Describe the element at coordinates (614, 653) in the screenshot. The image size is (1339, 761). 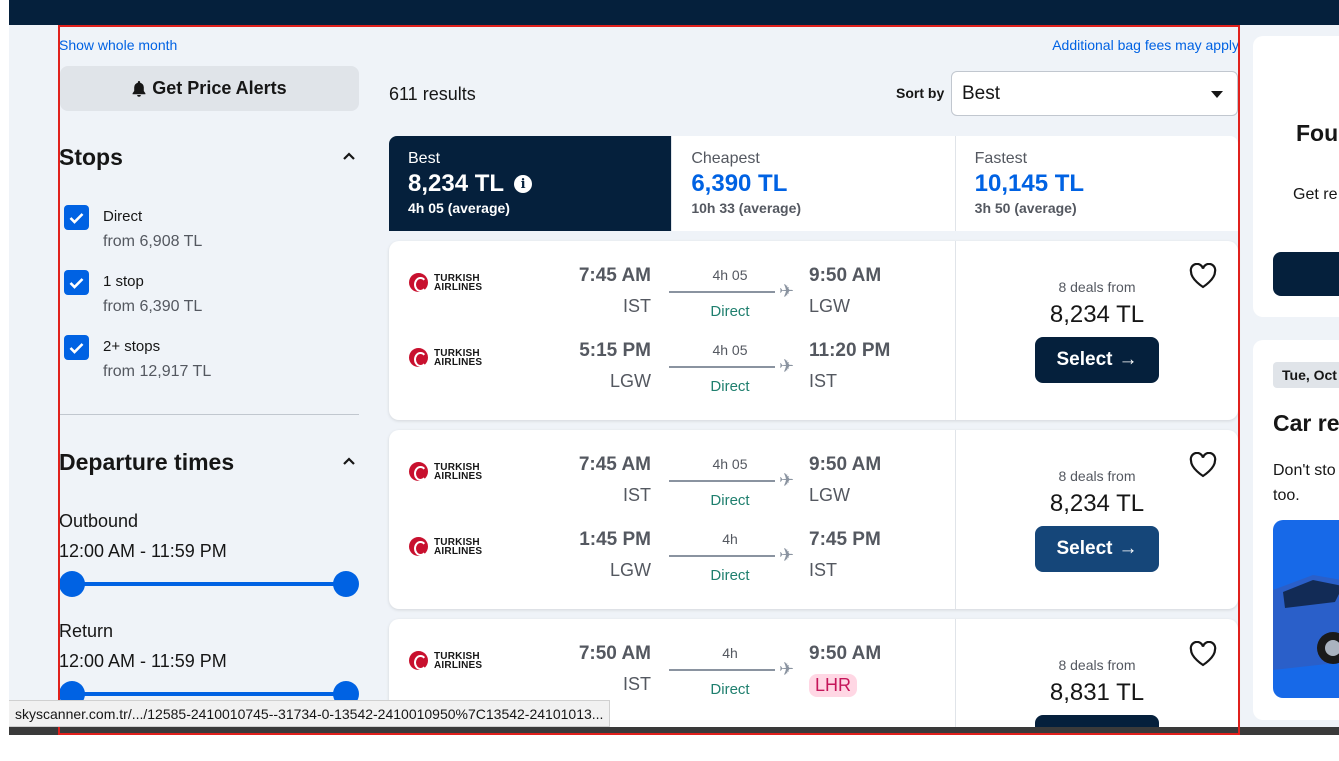
I see `departure-time: 7:50 AM` at that location.